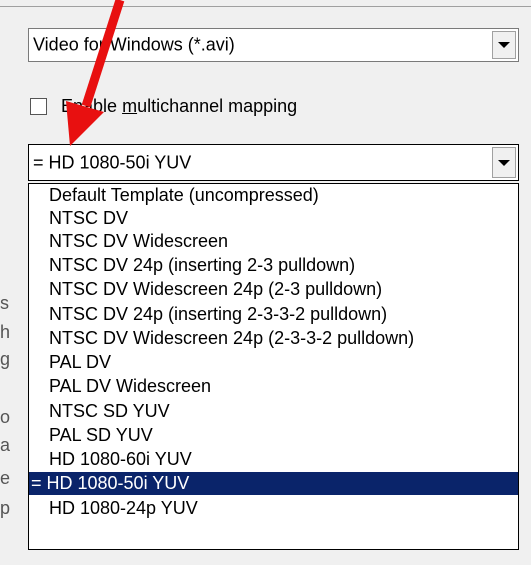 The height and width of the screenshot is (565, 531). I want to click on multichannel-label-pre: Enable, so click(92, 106).